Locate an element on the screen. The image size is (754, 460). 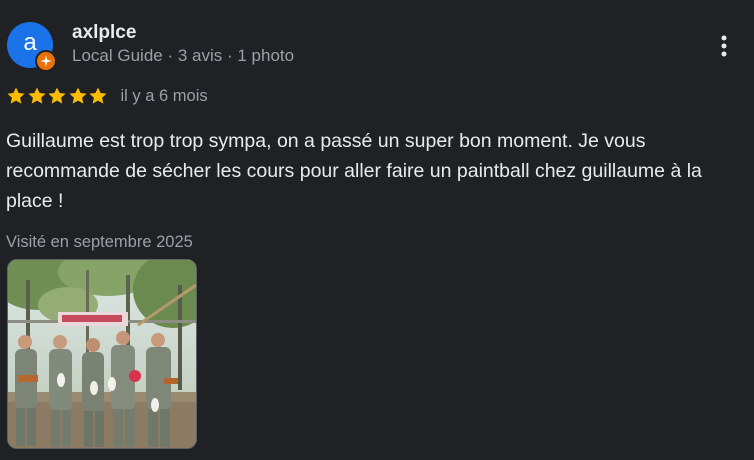
review-photo is located at coordinates (102, 354).